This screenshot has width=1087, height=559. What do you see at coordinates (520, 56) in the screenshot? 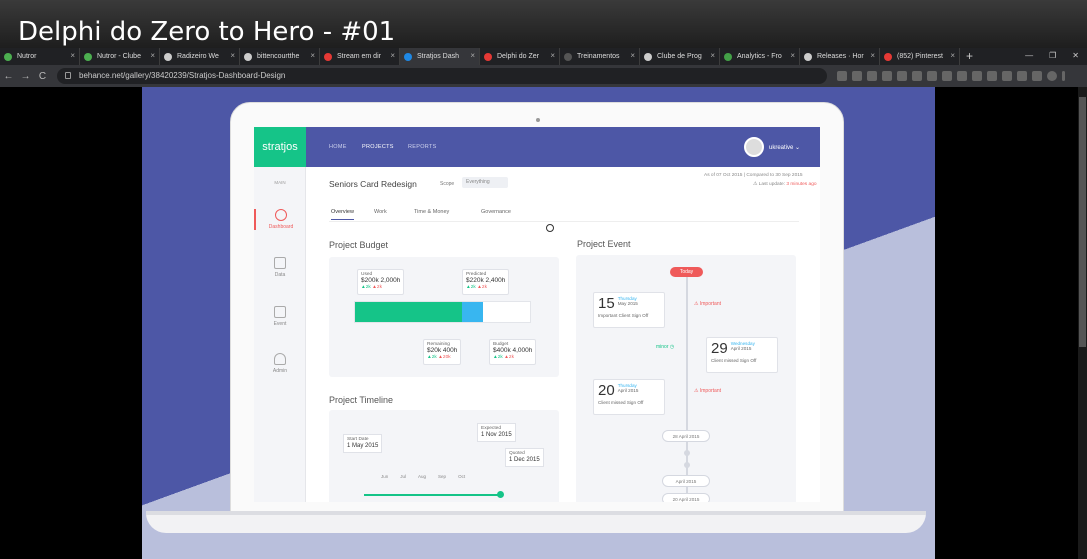
I see `browser-tab: Delphi do Zer ×` at bounding box center [520, 56].